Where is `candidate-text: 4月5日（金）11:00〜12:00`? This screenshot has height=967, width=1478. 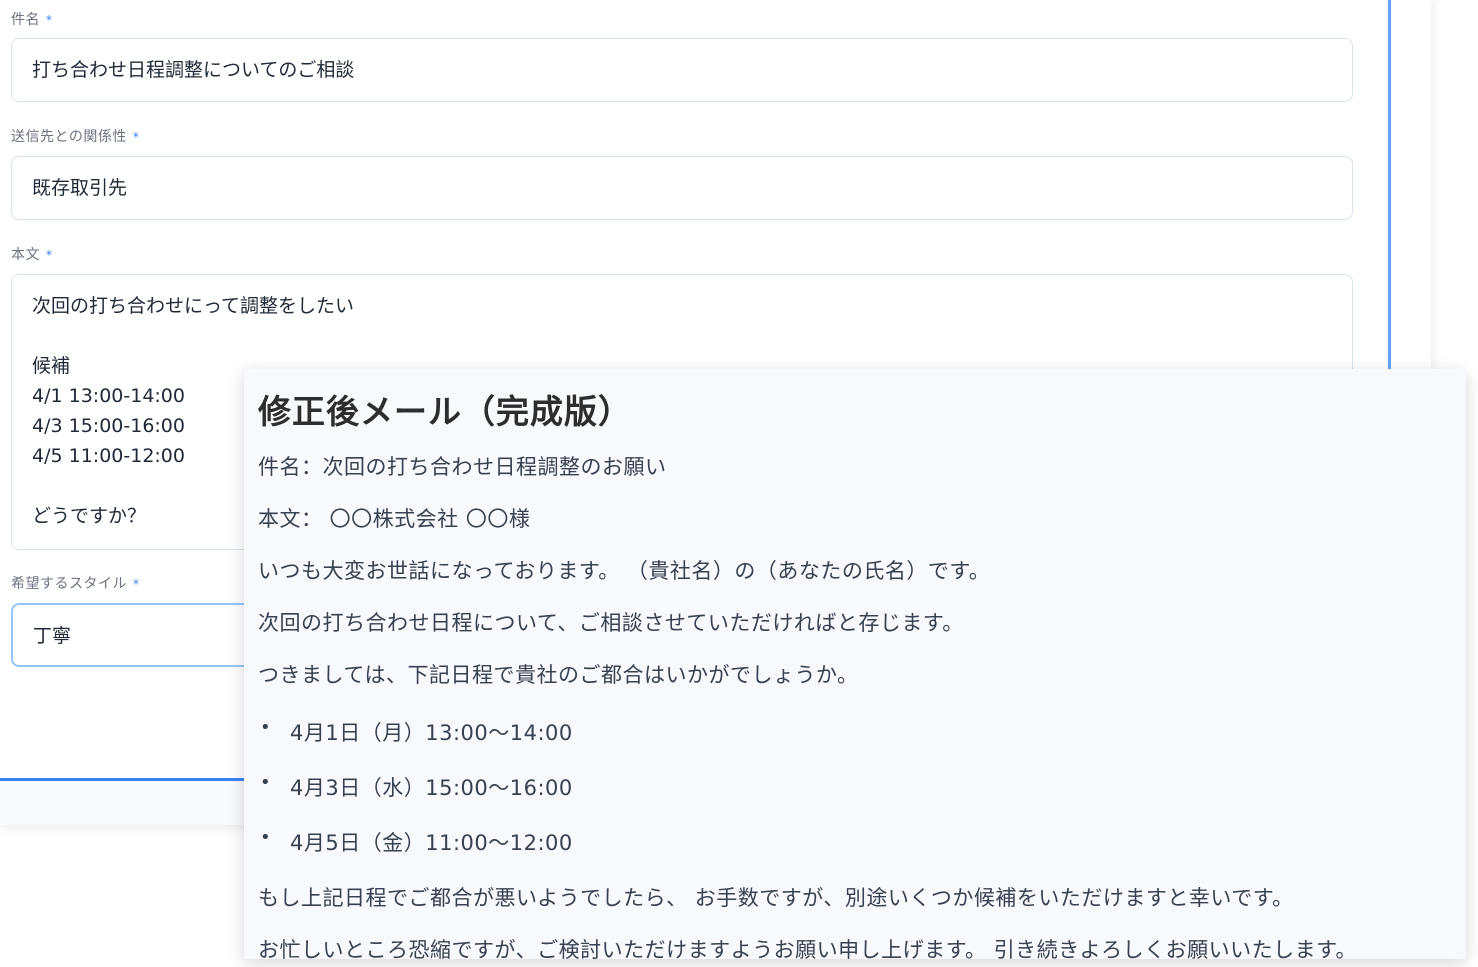
candidate-text: 4月5日（金）11:00〜12:00 is located at coordinates (431, 843).